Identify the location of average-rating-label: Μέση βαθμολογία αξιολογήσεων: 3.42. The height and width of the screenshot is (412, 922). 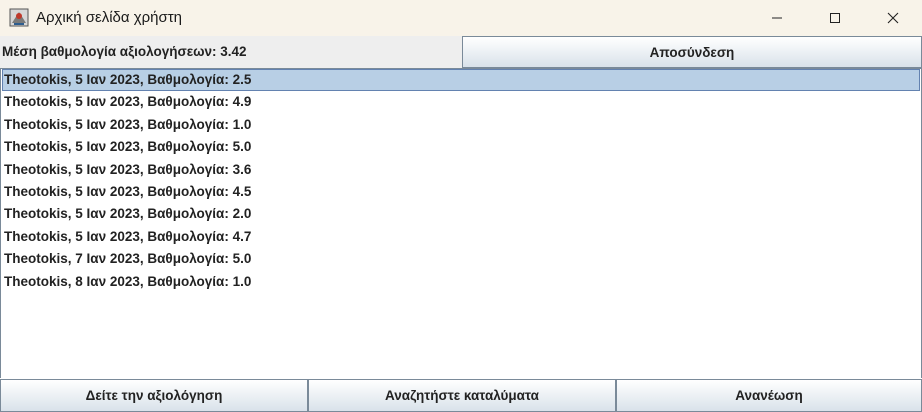
(124, 51).